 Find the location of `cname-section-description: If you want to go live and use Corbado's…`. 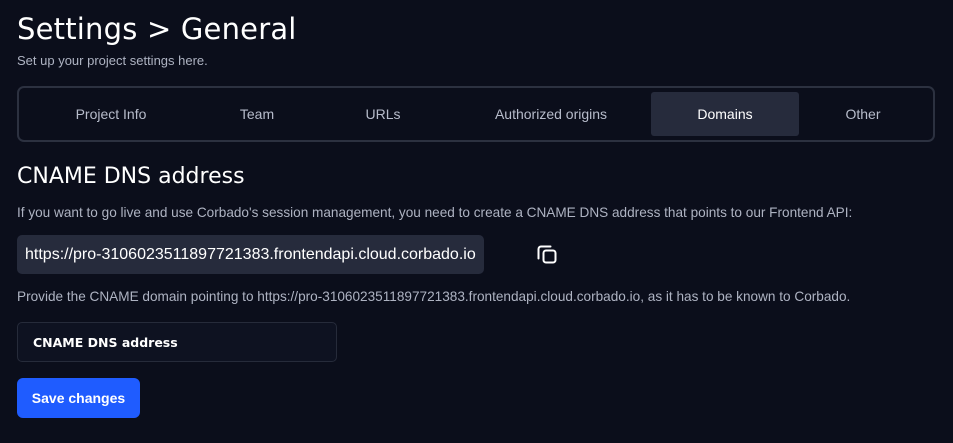

cname-section-description: If you want to go live and use Corbado's… is located at coordinates (435, 212).